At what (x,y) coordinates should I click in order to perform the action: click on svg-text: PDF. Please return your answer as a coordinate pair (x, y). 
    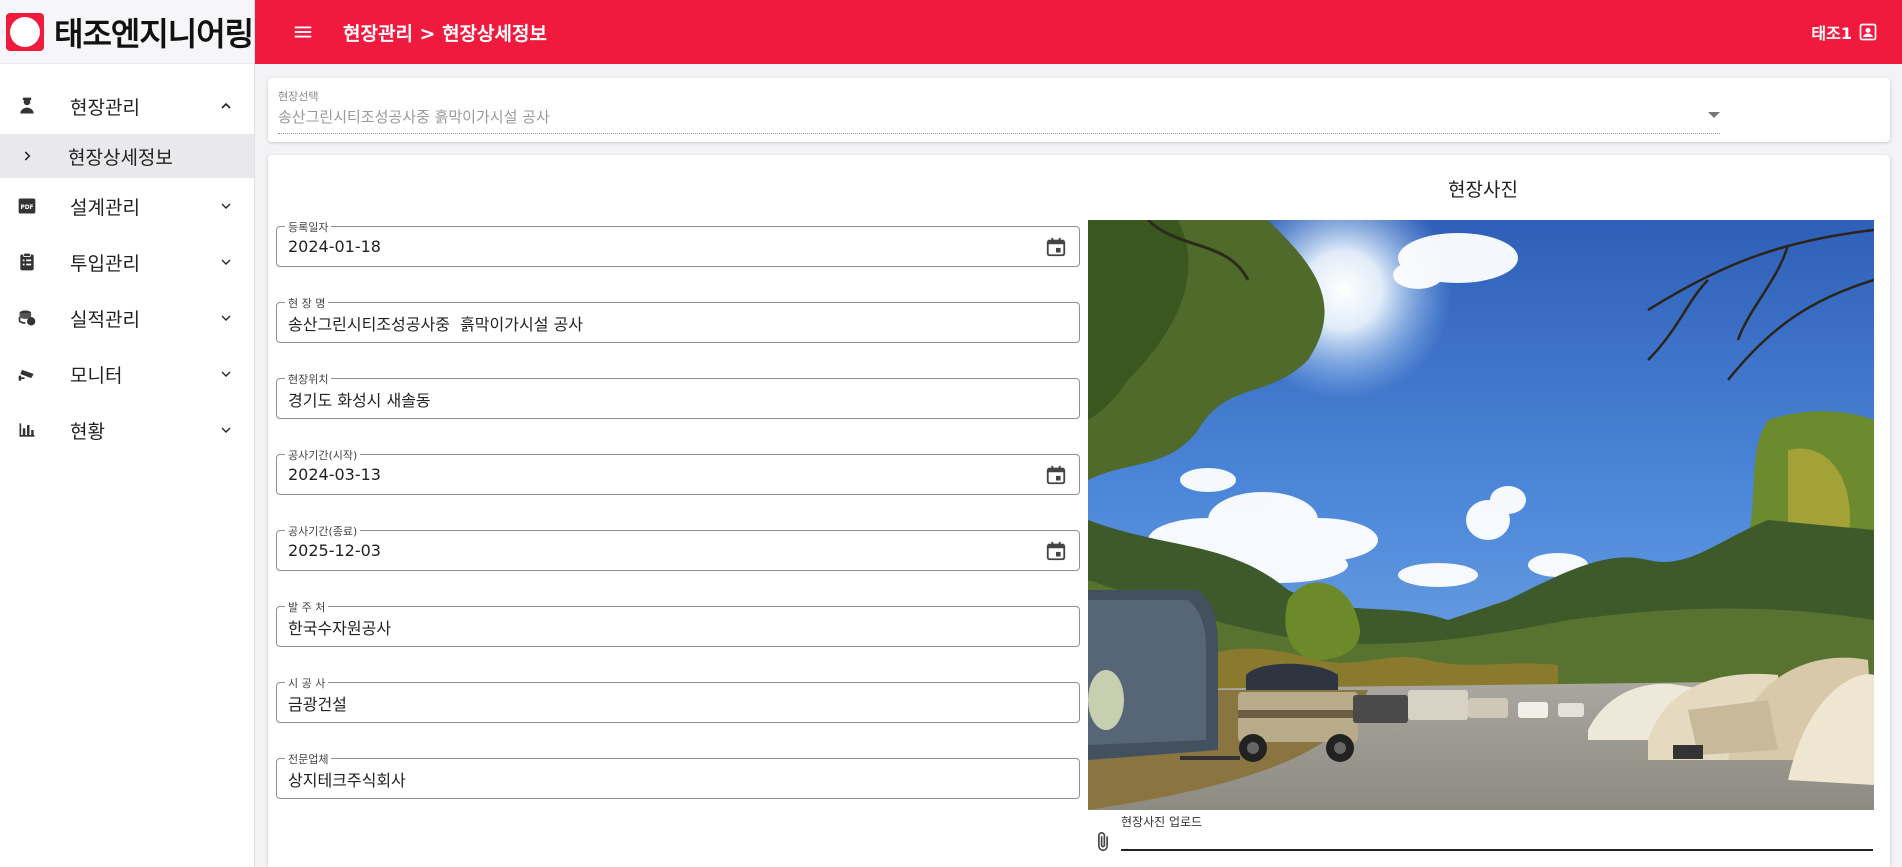
    Looking at the image, I should click on (26, 208).